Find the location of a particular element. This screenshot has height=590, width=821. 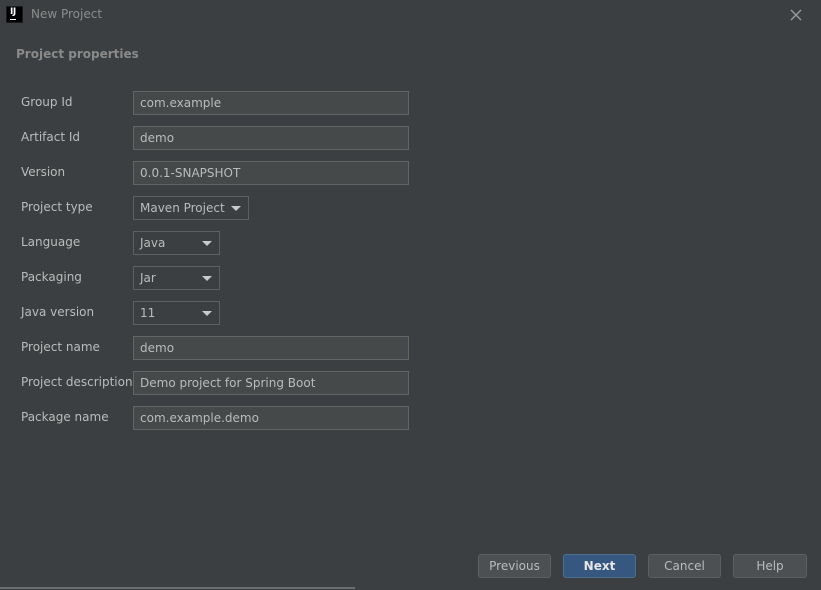

group-id-row: Group Id is located at coordinates (410, 103).